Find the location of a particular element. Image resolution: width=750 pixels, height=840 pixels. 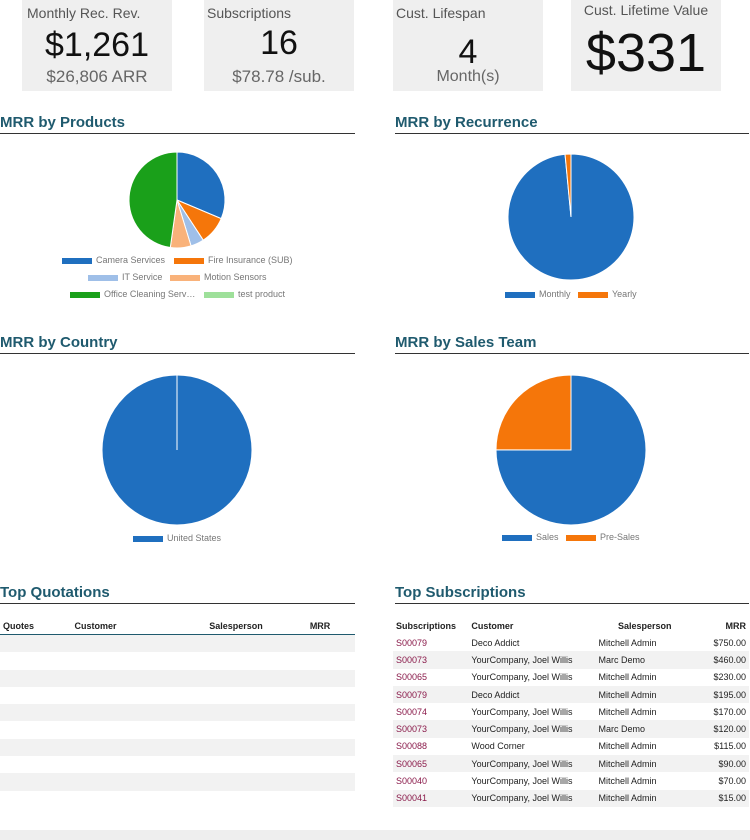

kpi-mrr: Monthly Rec. Rev. $1,261 $26,806 ARR is located at coordinates (97, 45).